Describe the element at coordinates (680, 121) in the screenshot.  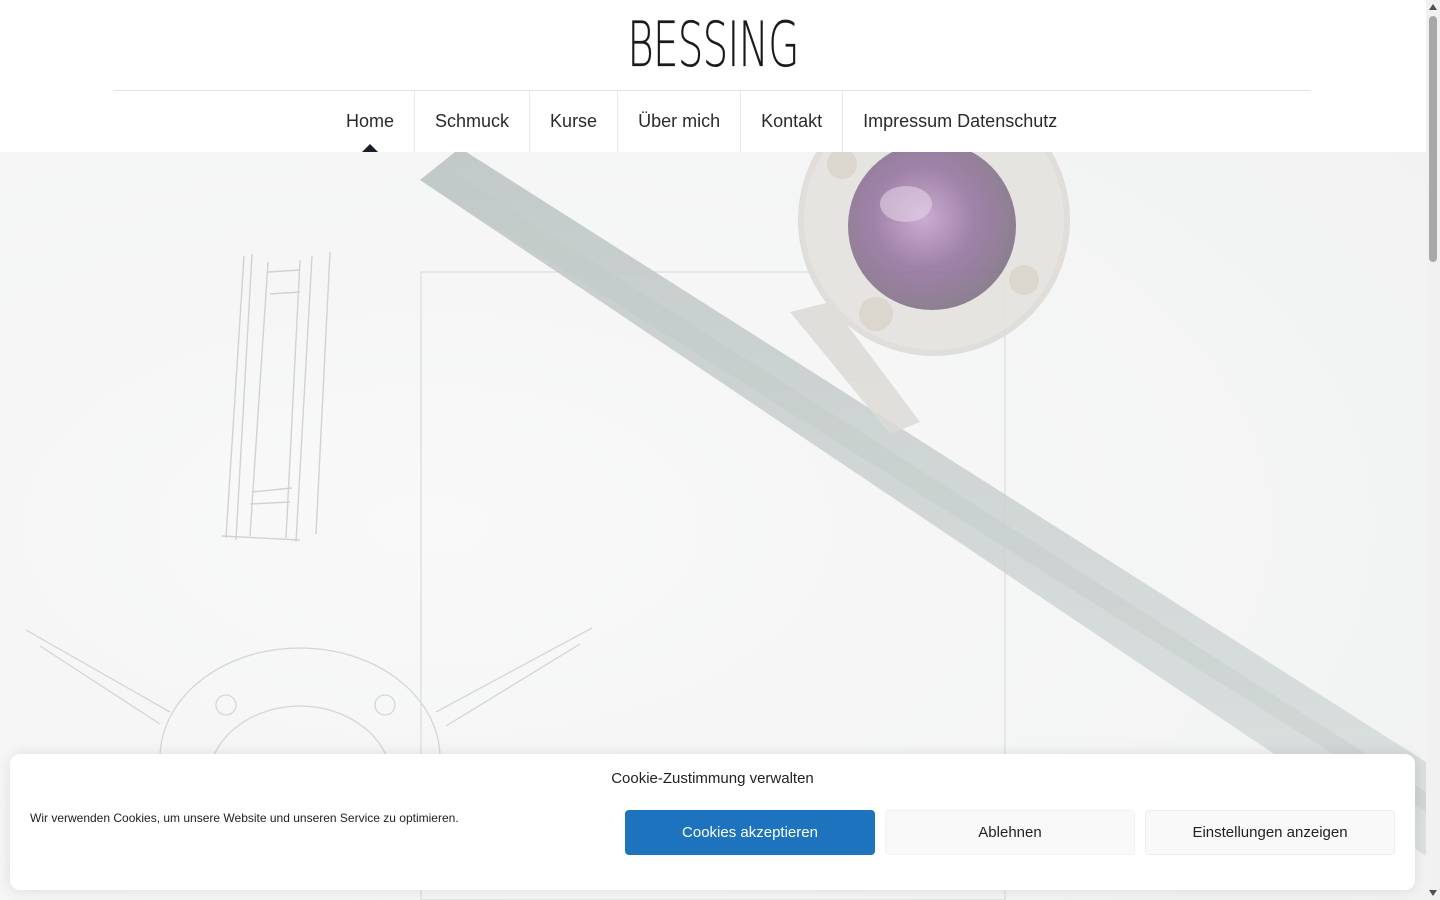
I see `nav-item-ueber-mich: Über mich` at that location.